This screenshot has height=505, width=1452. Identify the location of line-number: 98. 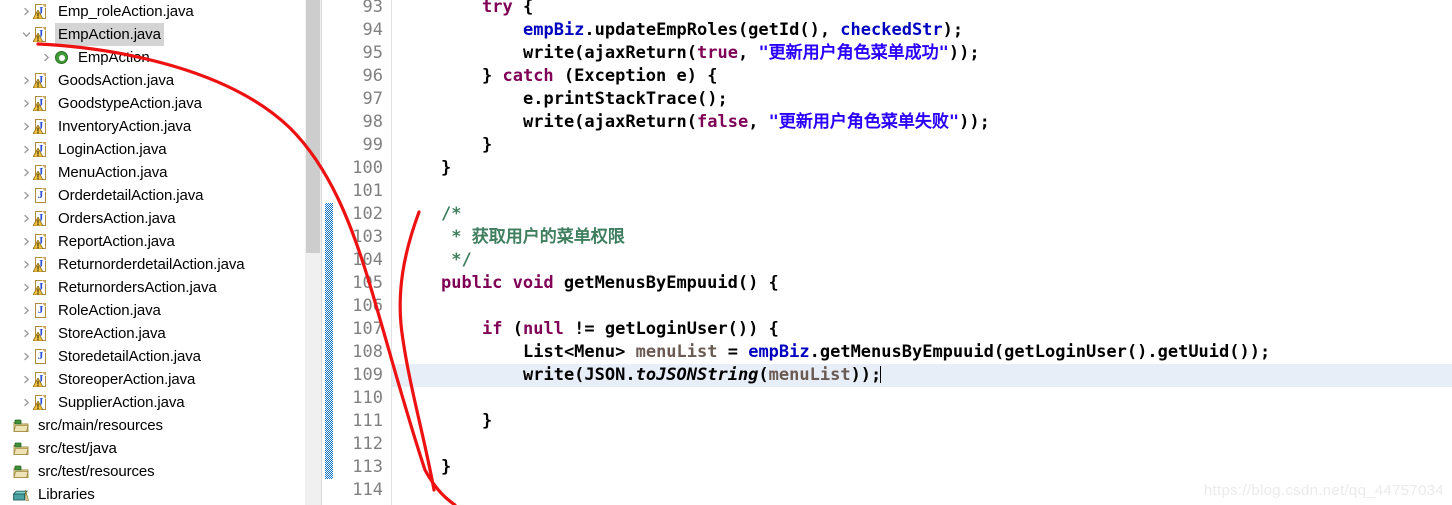
(372, 122).